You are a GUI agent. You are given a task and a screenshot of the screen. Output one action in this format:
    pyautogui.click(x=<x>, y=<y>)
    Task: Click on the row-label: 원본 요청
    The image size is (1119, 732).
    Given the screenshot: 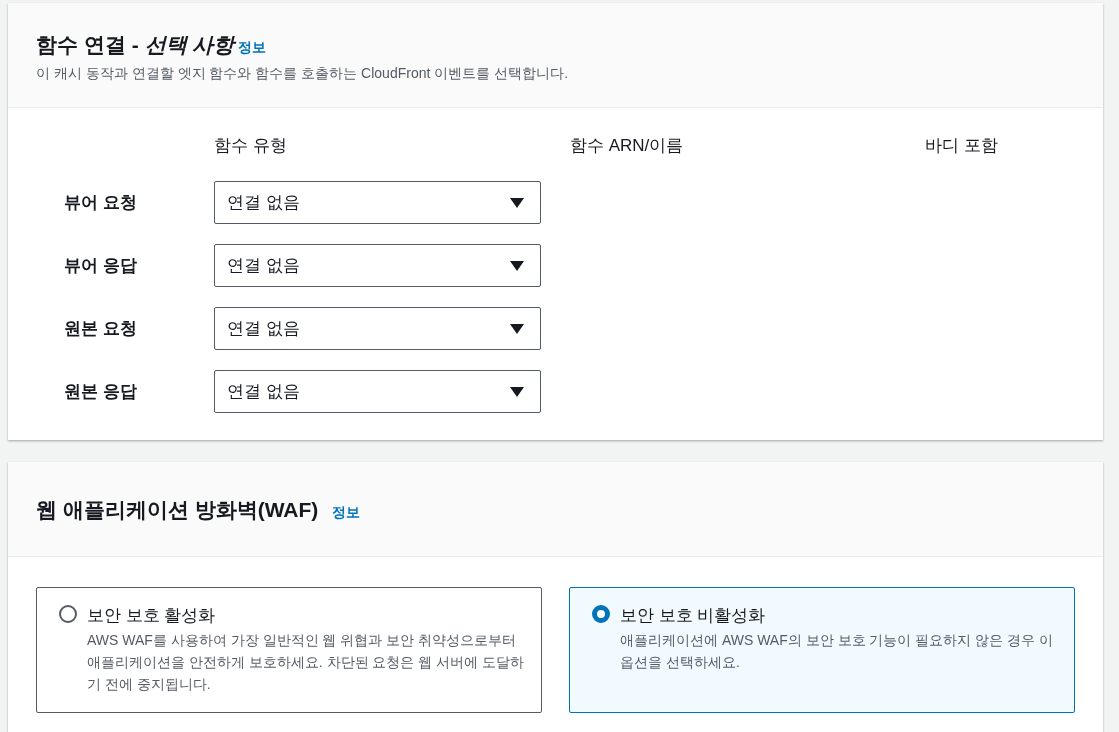 What is the action you would take?
    pyautogui.click(x=101, y=329)
    